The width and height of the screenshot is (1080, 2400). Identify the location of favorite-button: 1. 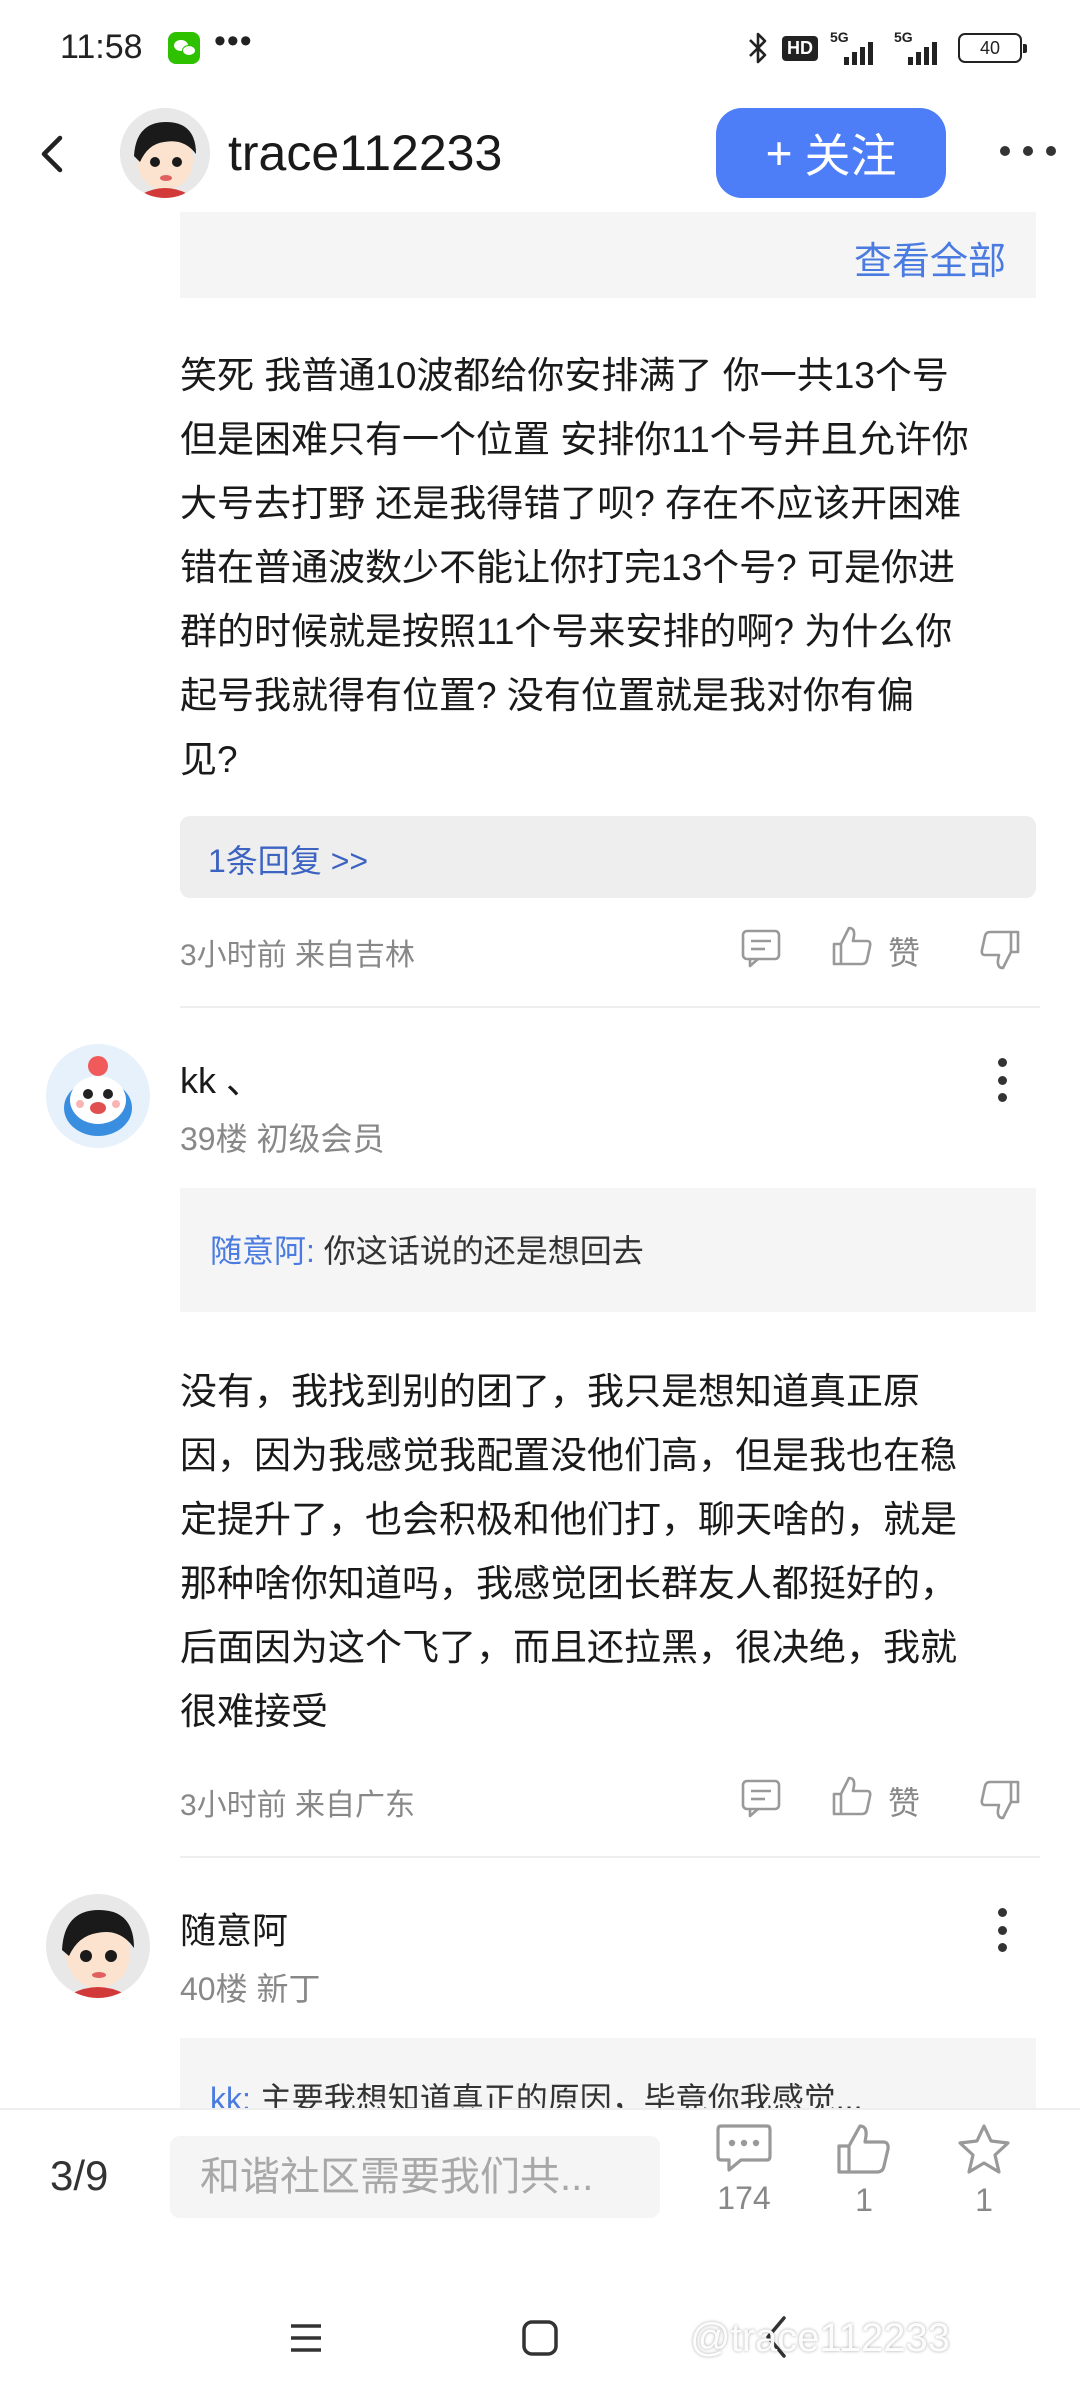
(984, 2182).